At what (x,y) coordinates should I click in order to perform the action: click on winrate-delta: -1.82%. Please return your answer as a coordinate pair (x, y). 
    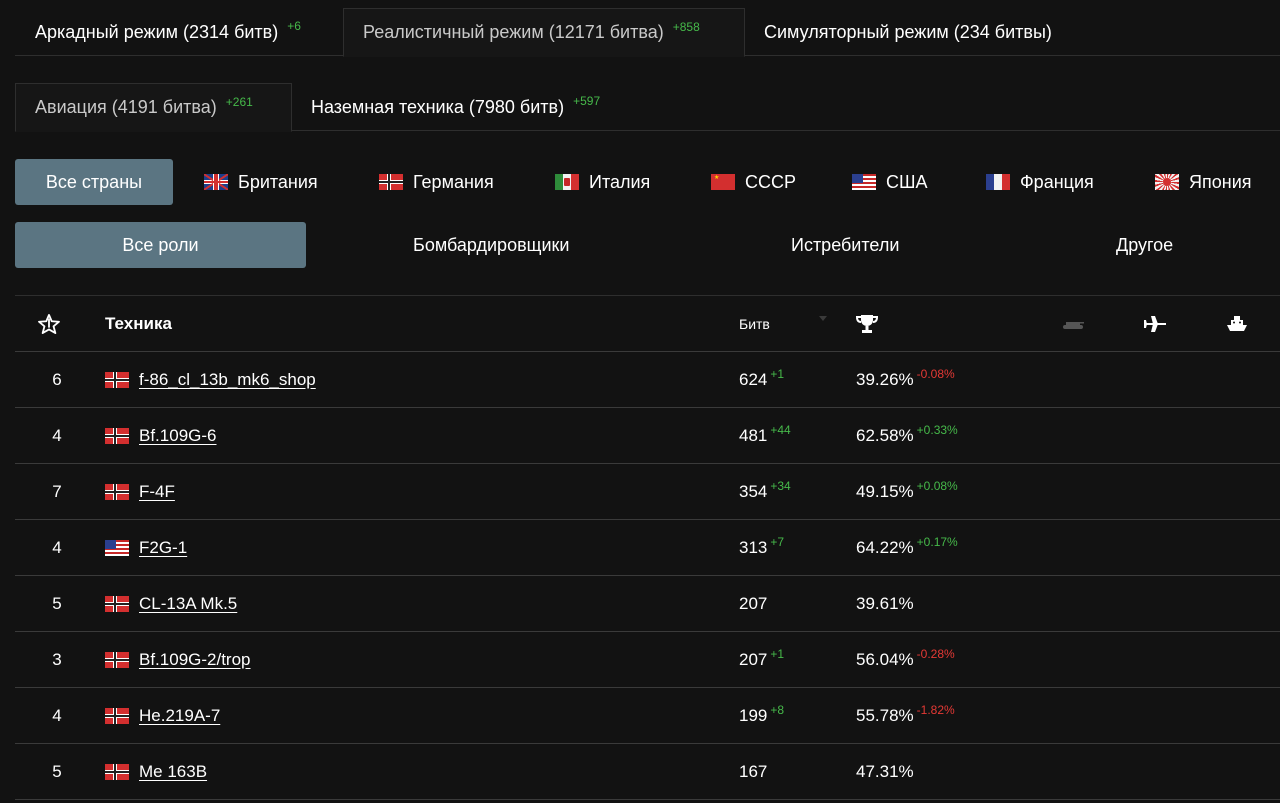
    Looking at the image, I should click on (935, 710).